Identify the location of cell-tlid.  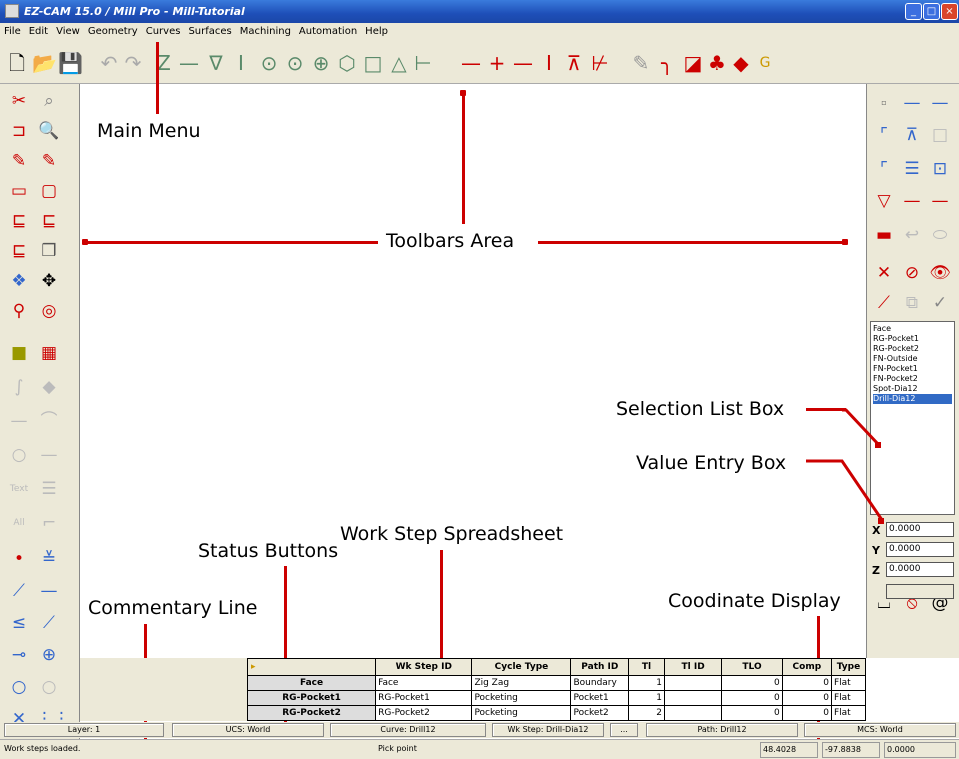
(693, 683).